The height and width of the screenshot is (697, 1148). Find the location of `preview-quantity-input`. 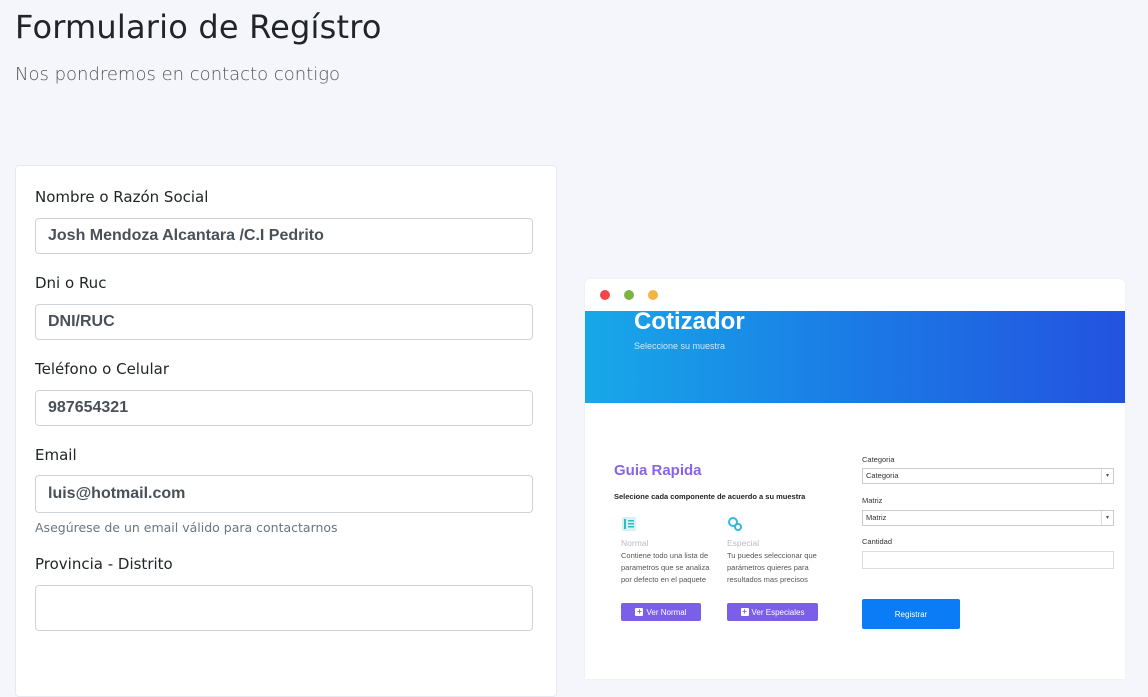

preview-quantity-input is located at coordinates (988, 560).